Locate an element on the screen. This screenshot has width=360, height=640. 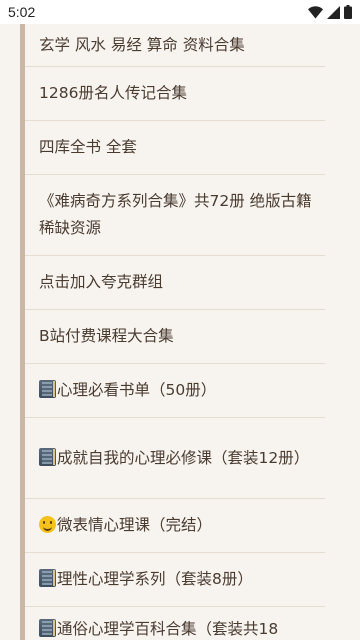
signal-icon is located at coordinates (333, 12).